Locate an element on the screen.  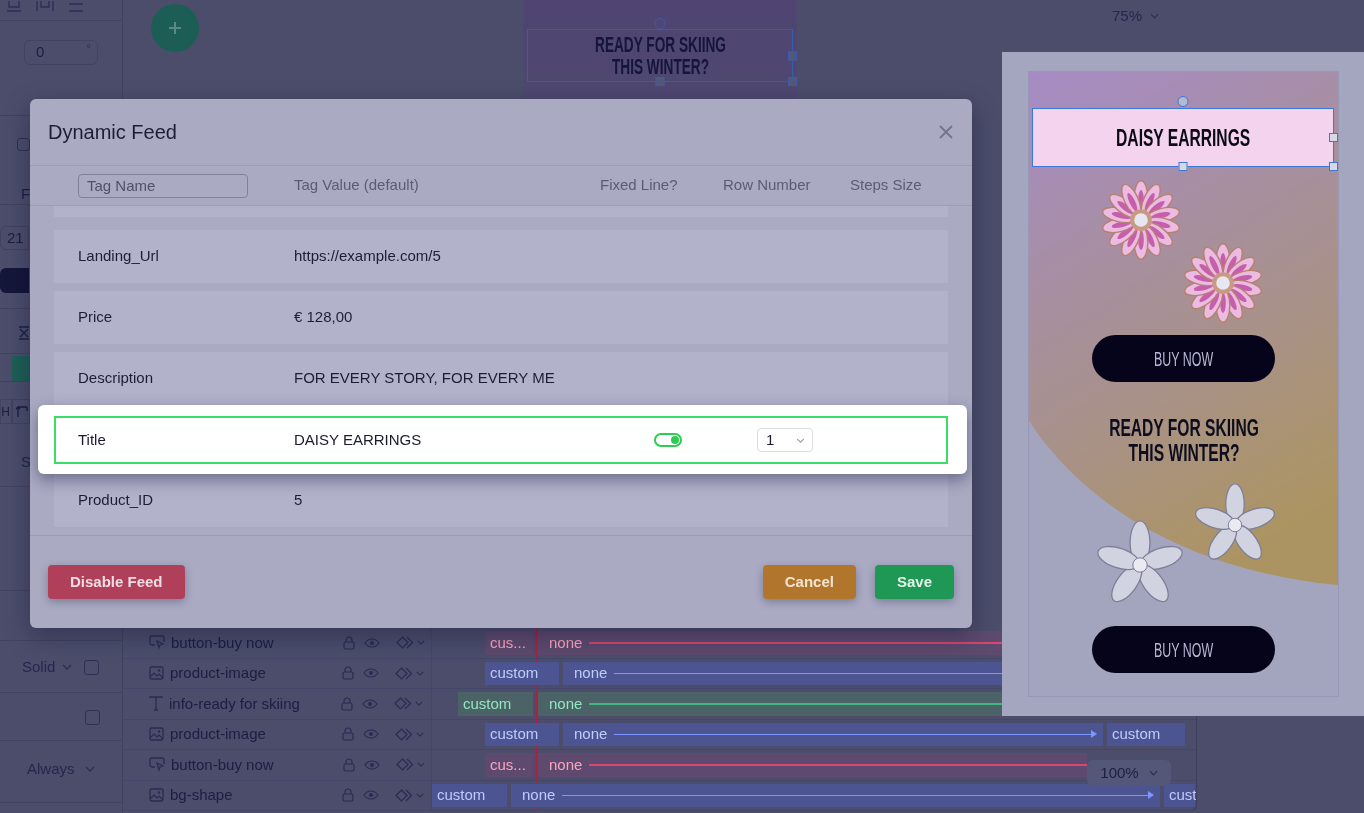
corner-arrow-button is located at coordinates (21, 411).